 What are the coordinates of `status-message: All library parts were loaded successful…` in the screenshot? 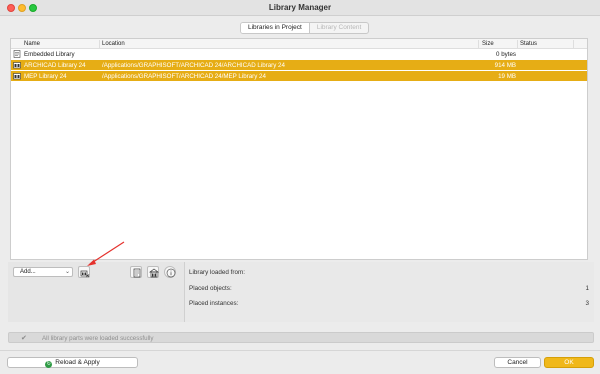 It's located at (98, 338).